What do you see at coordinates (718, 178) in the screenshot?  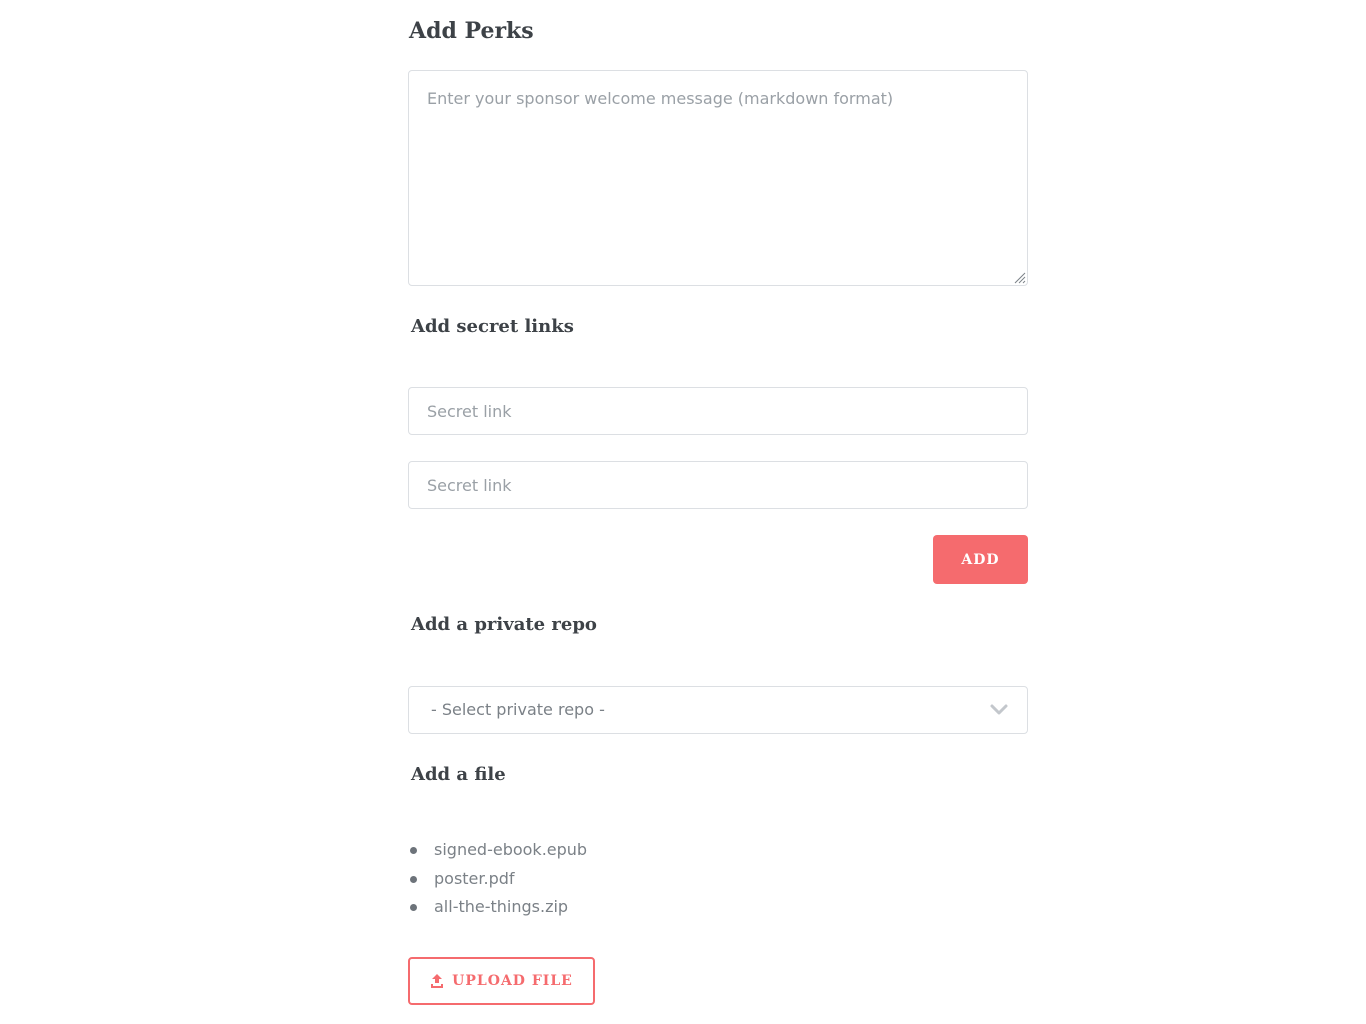 I see `welcome-message-textarea` at bounding box center [718, 178].